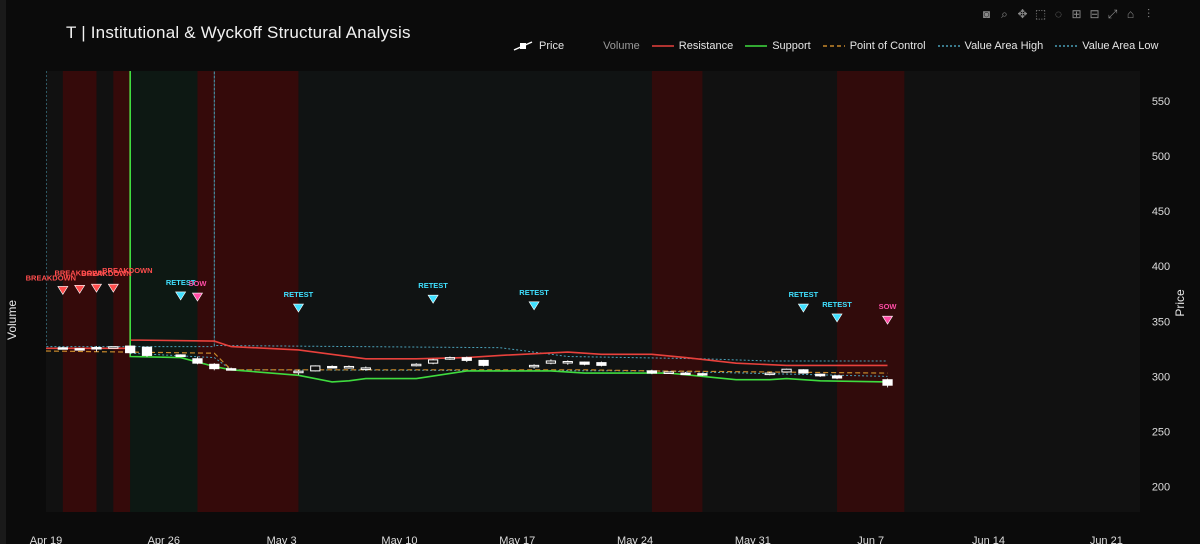 The width and height of the screenshot is (1200, 544). What do you see at coordinates (1161, 157) in the screenshot?
I see `y-tick-label: 500` at bounding box center [1161, 157].